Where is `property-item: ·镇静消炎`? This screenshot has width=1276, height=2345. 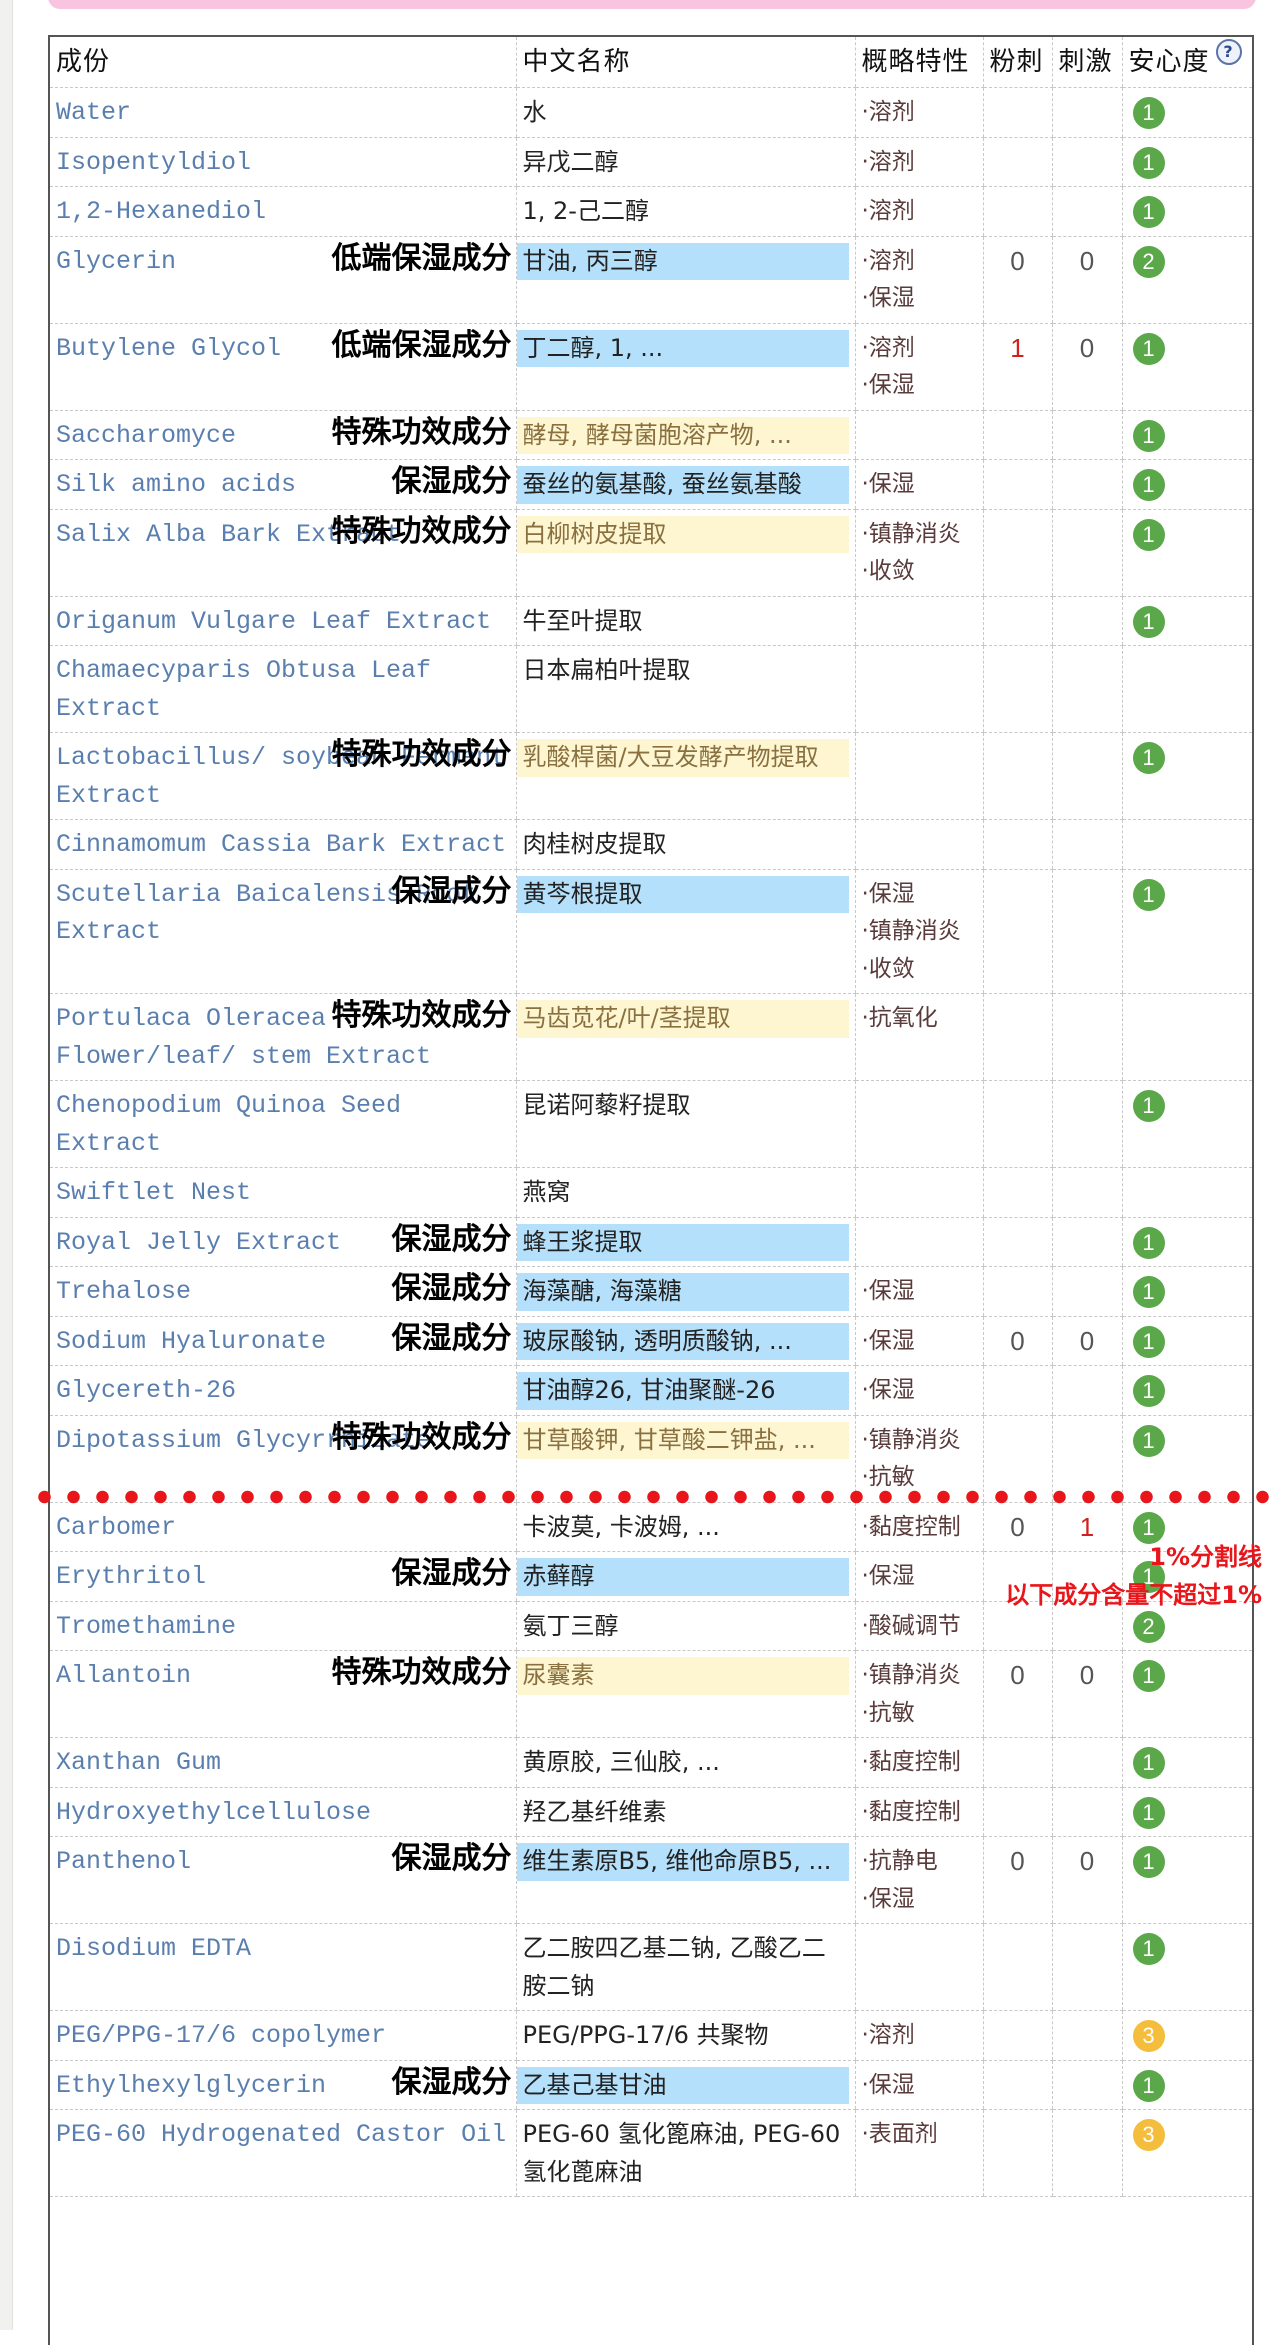
property-item: ·镇静消炎 is located at coordinates (911, 1675).